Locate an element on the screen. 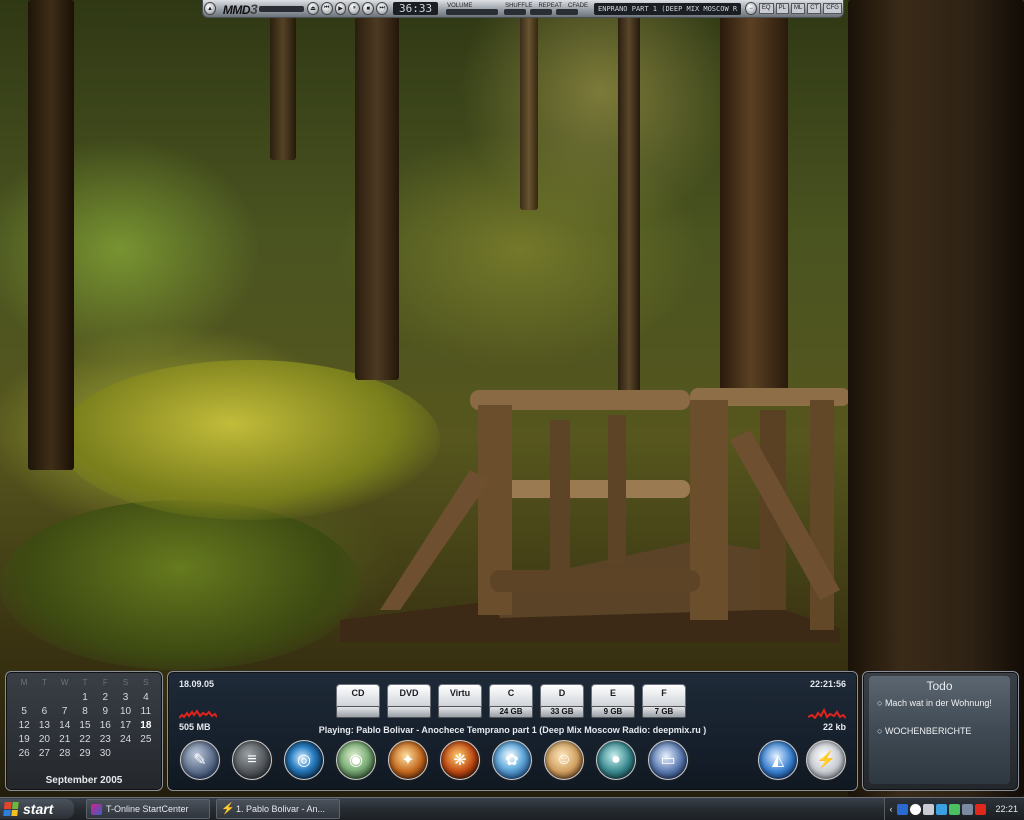 Image resolution: width=1024 pixels, height=820 pixels. play-icon: ▶ is located at coordinates (340, 8).